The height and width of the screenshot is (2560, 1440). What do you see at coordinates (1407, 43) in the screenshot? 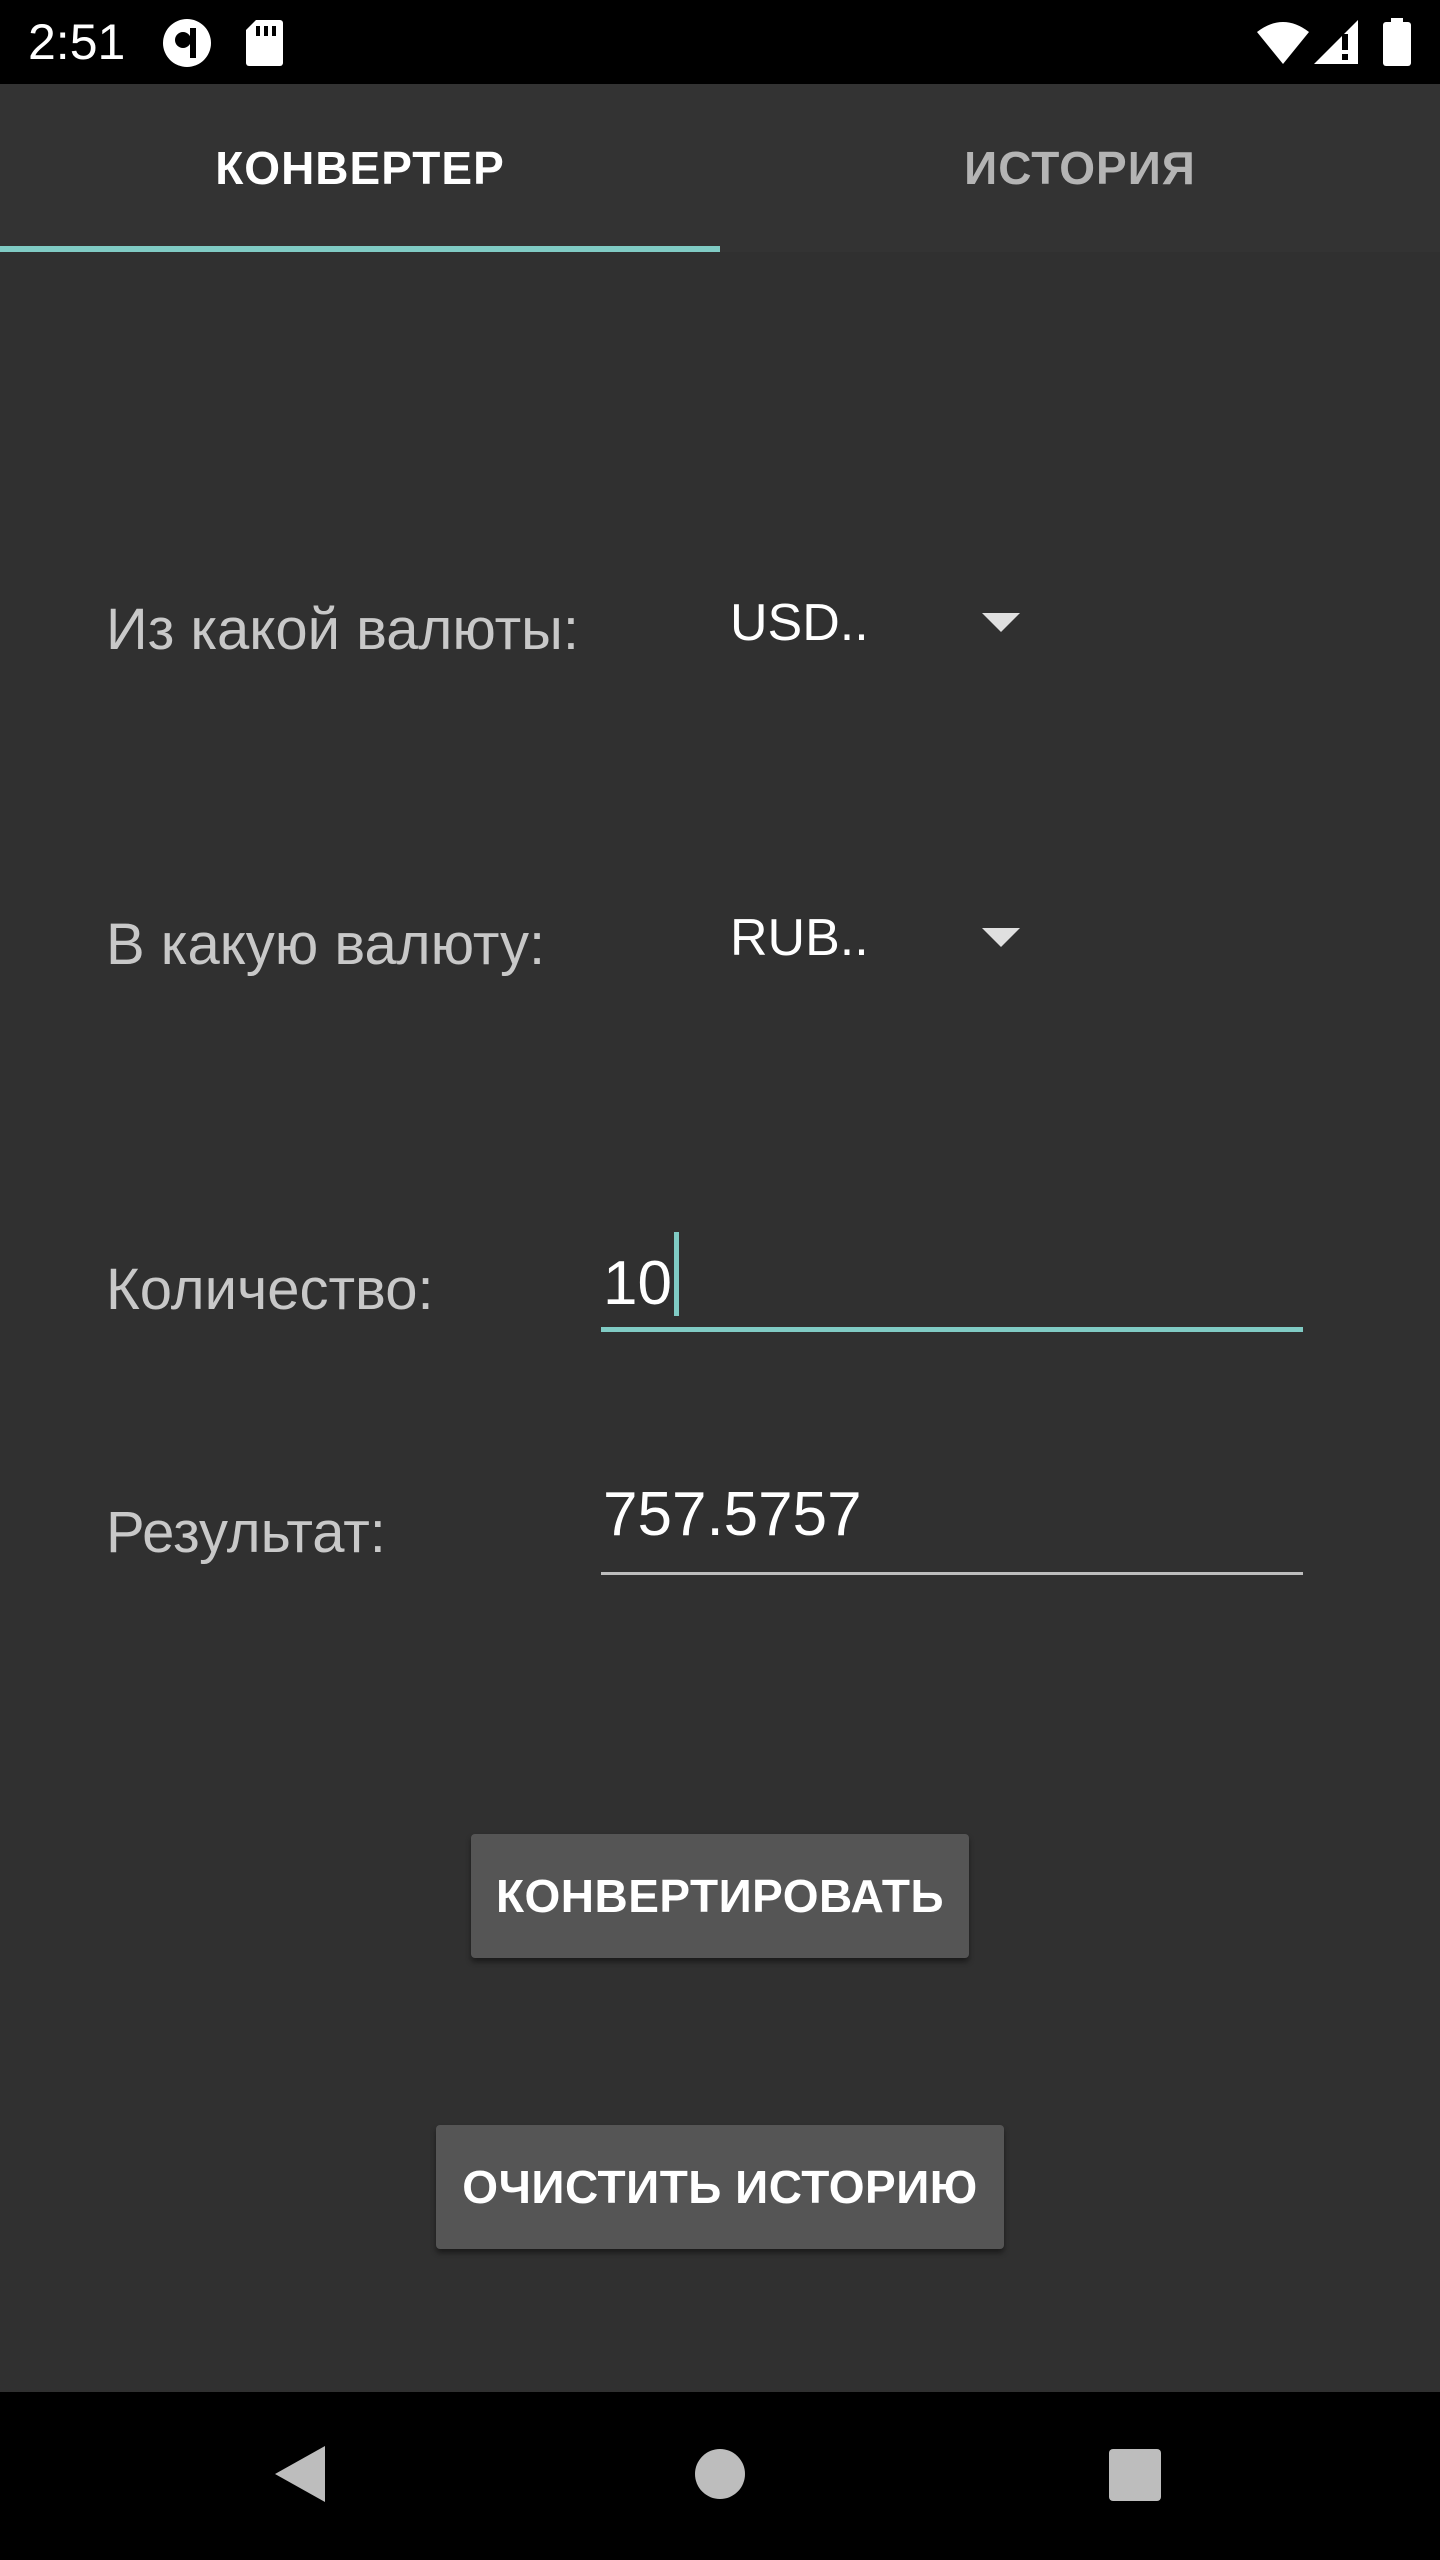
I see `battery-icon` at bounding box center [1407, 43].